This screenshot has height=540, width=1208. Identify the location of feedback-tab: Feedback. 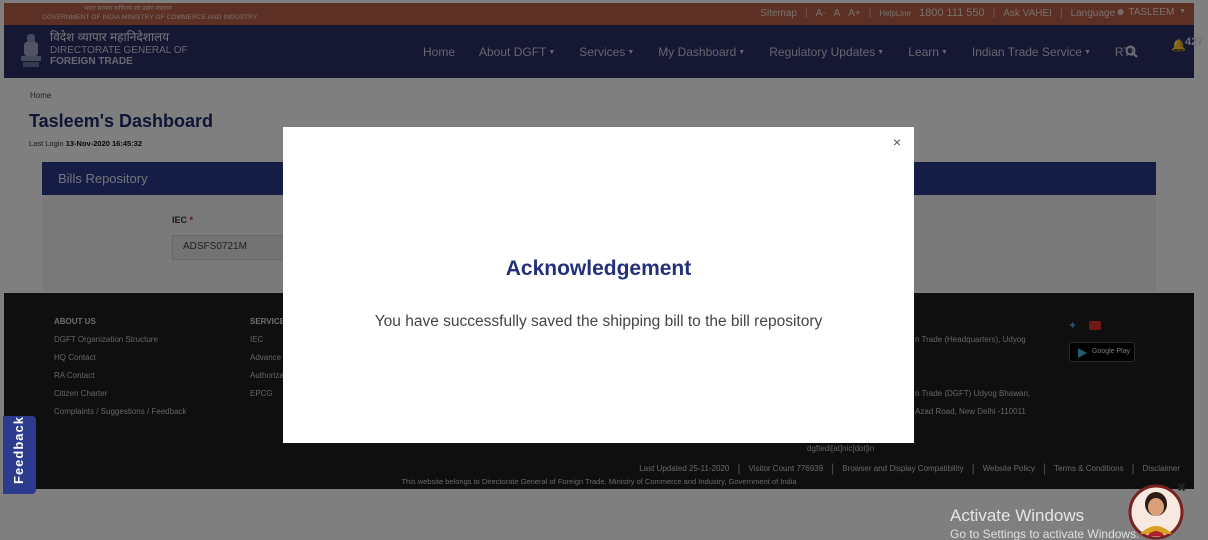
(19, 455).